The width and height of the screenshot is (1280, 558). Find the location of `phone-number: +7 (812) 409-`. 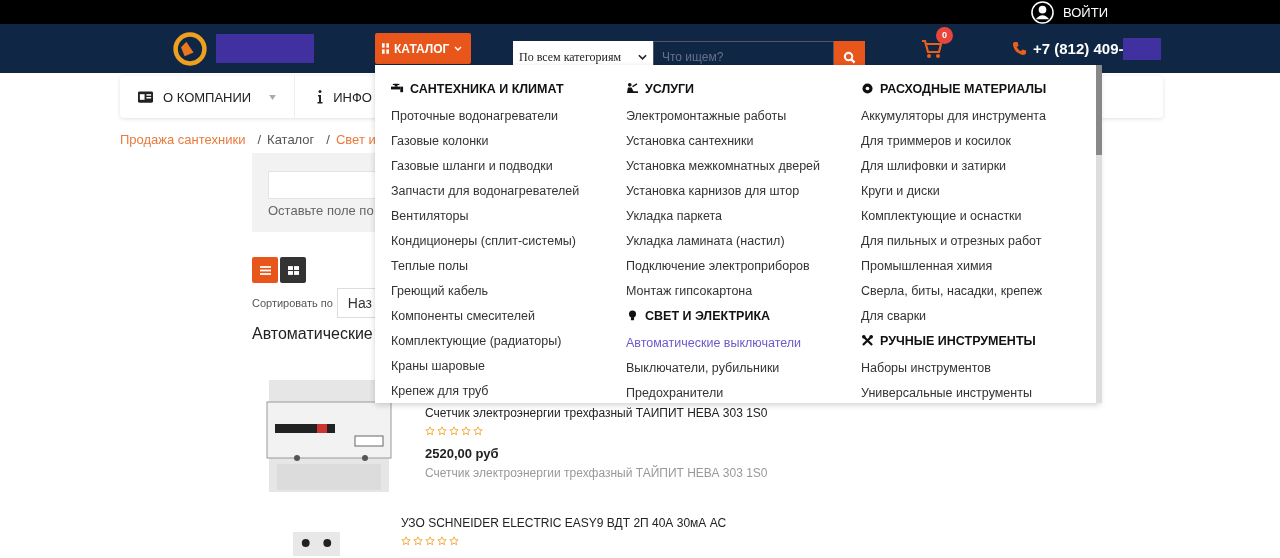

phone-number: +7 (812) 409- is located at coordinates (1078, 48).